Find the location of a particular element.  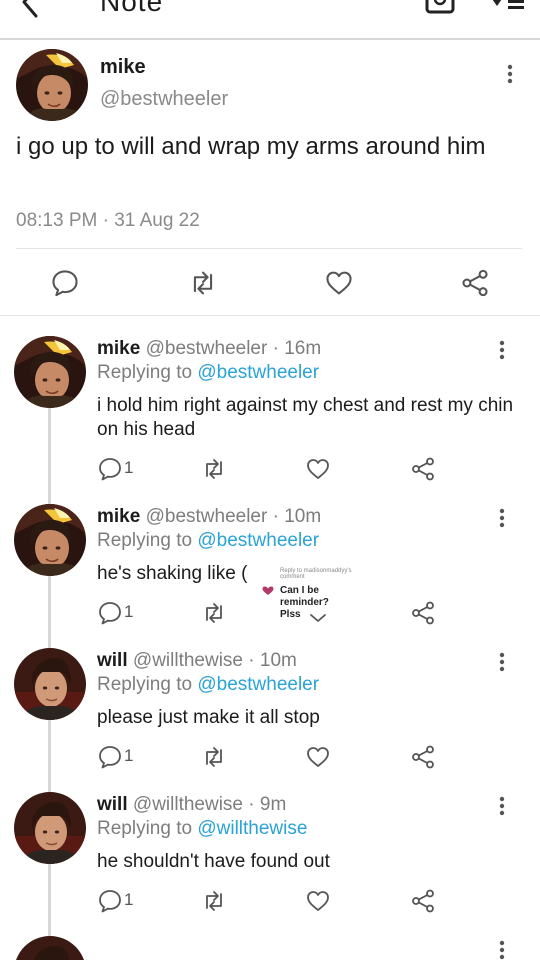

sort-icon is located at coordinates (507, 7).